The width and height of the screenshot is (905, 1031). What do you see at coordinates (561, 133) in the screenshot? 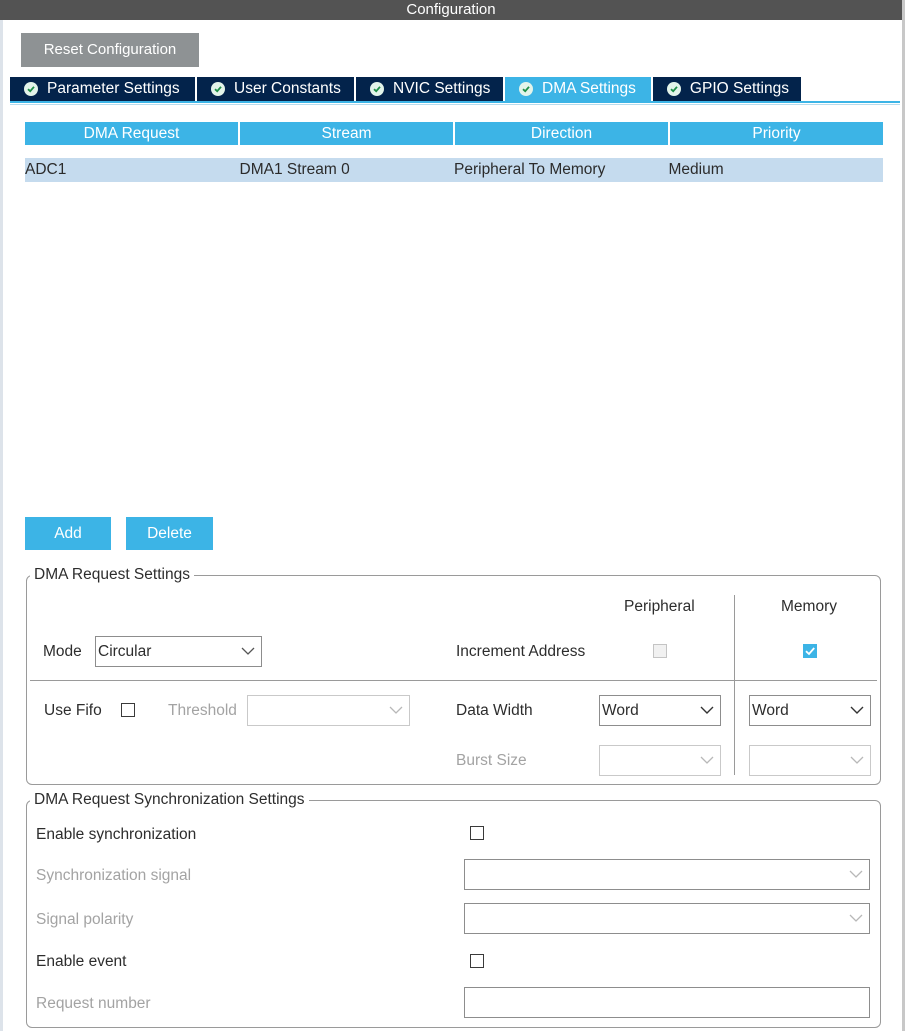
I see `column-header-direction: Direction` at bounding box center [561, 133].